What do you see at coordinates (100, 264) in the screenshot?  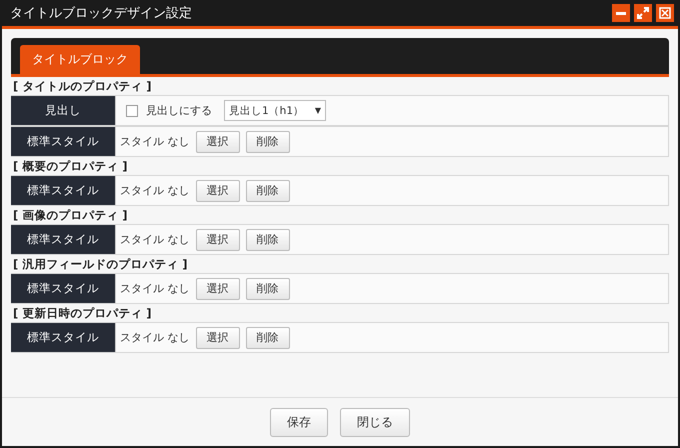 I see `section-title: [ 汎用フィールドのプロパティ ]` at bounding box center [100, 264].